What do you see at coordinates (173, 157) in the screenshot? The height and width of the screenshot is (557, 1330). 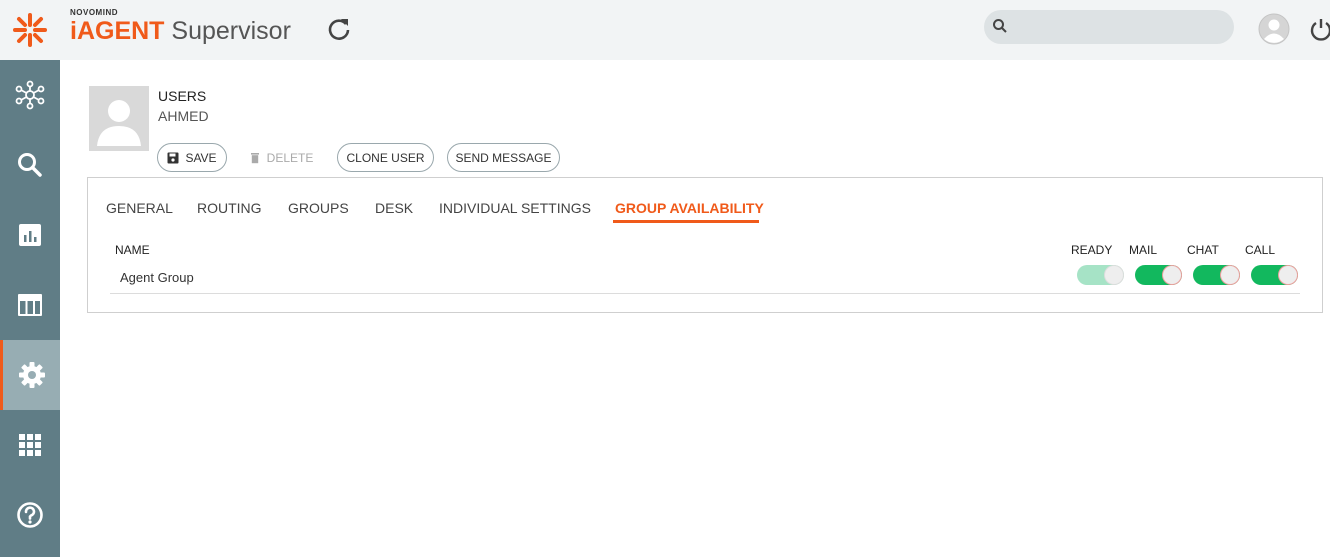 I see `floppy-disk-icon` at bounding box center [173, 157].